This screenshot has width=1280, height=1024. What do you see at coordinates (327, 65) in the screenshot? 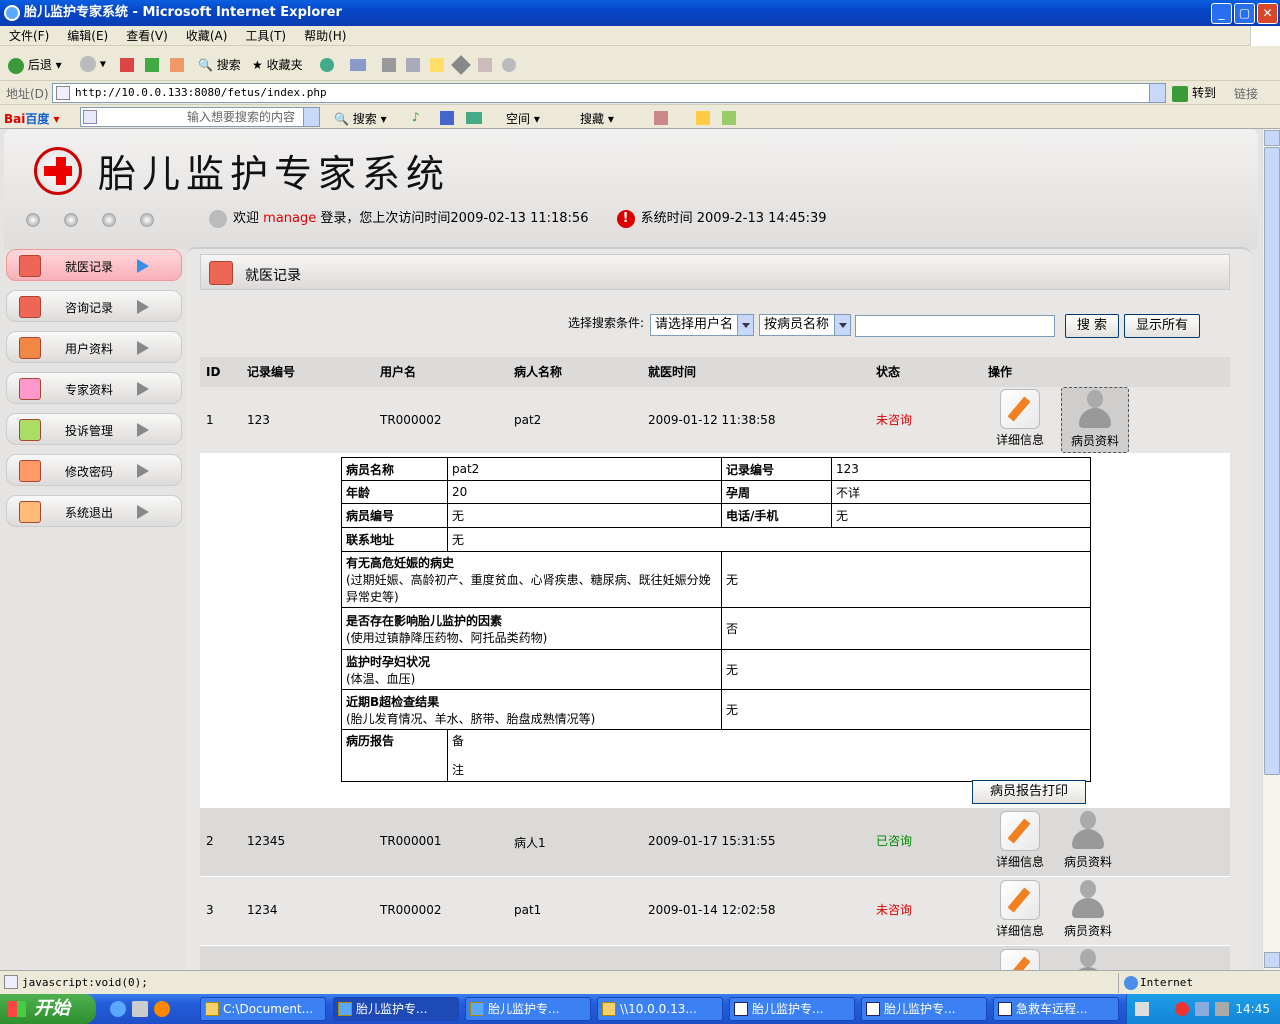
I see `media-icon` at bounding box center [327, 65].